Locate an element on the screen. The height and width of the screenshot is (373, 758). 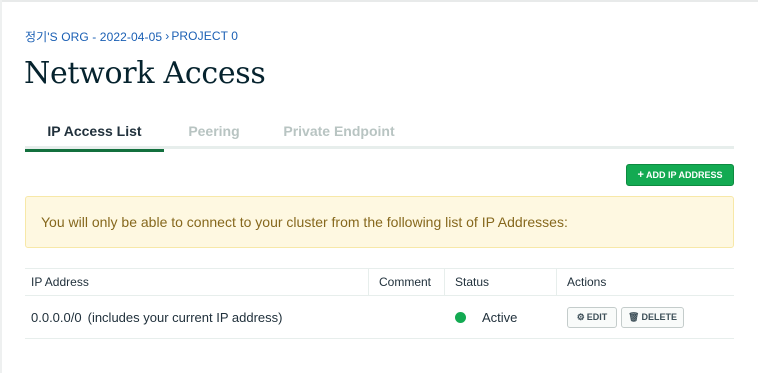
window-left-border is located at coordinates (1, 186).